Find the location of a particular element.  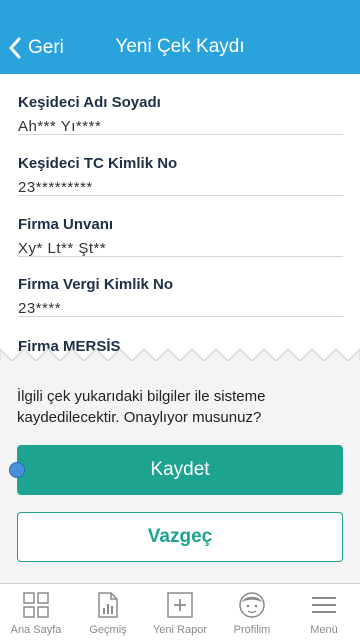

page-title: Yeni Çek Kaydı is located at coordinates (180, 46).